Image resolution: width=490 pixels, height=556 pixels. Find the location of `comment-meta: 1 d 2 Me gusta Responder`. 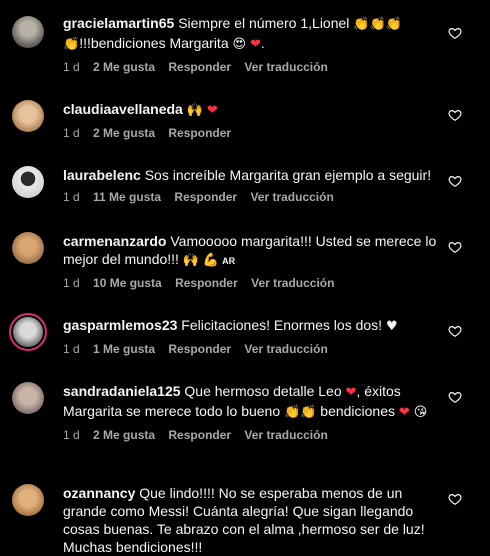

comment-meta: 1 d 2 Me gusta Responder is located at coordinates (252, 133).